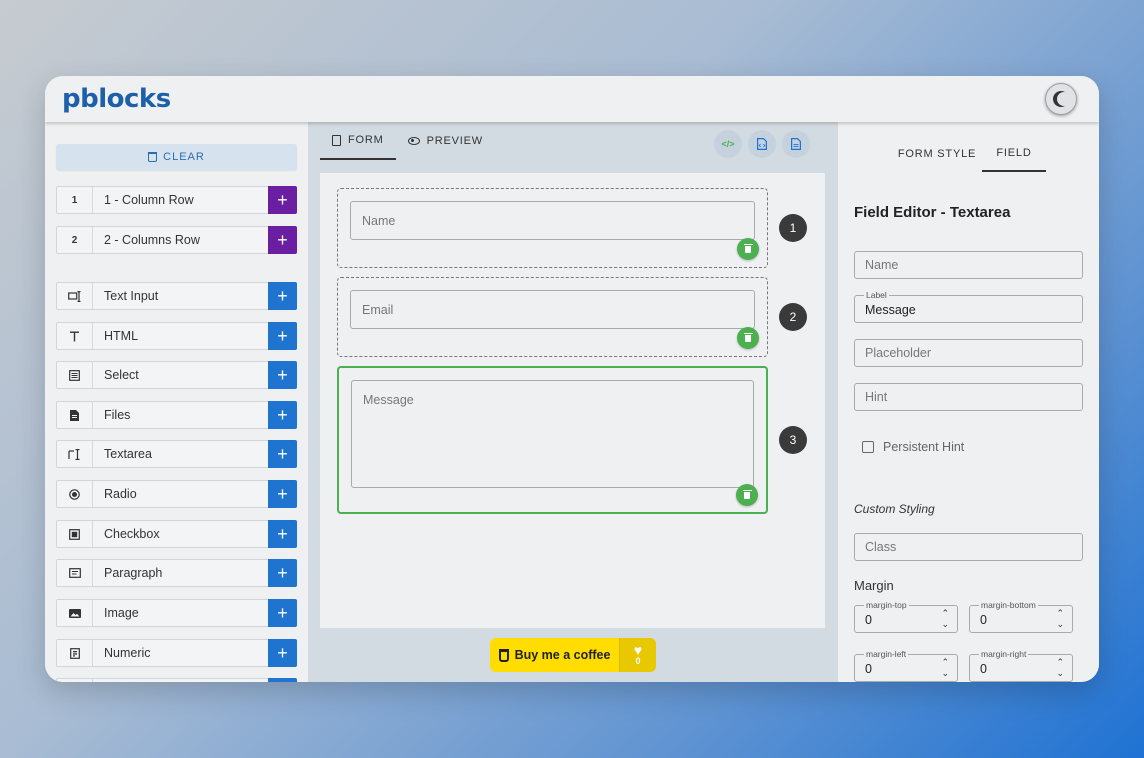 The width and height of the screenshot is (1144, 758). I want to click on palette-item-label: Paragraph, so click(133, 573).